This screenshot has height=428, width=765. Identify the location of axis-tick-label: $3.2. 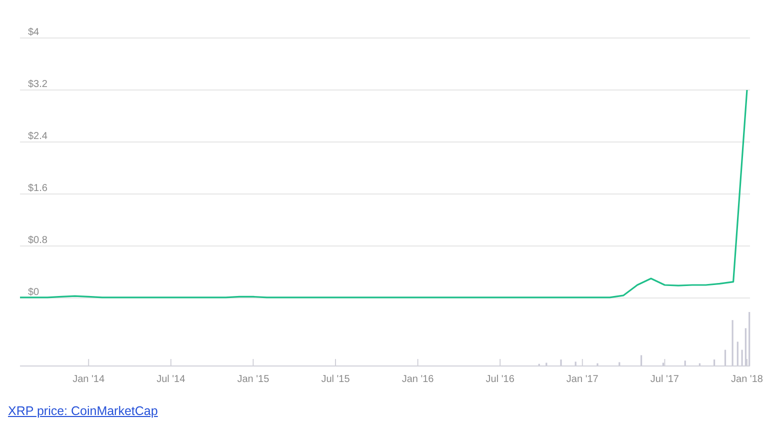
(38, 84).